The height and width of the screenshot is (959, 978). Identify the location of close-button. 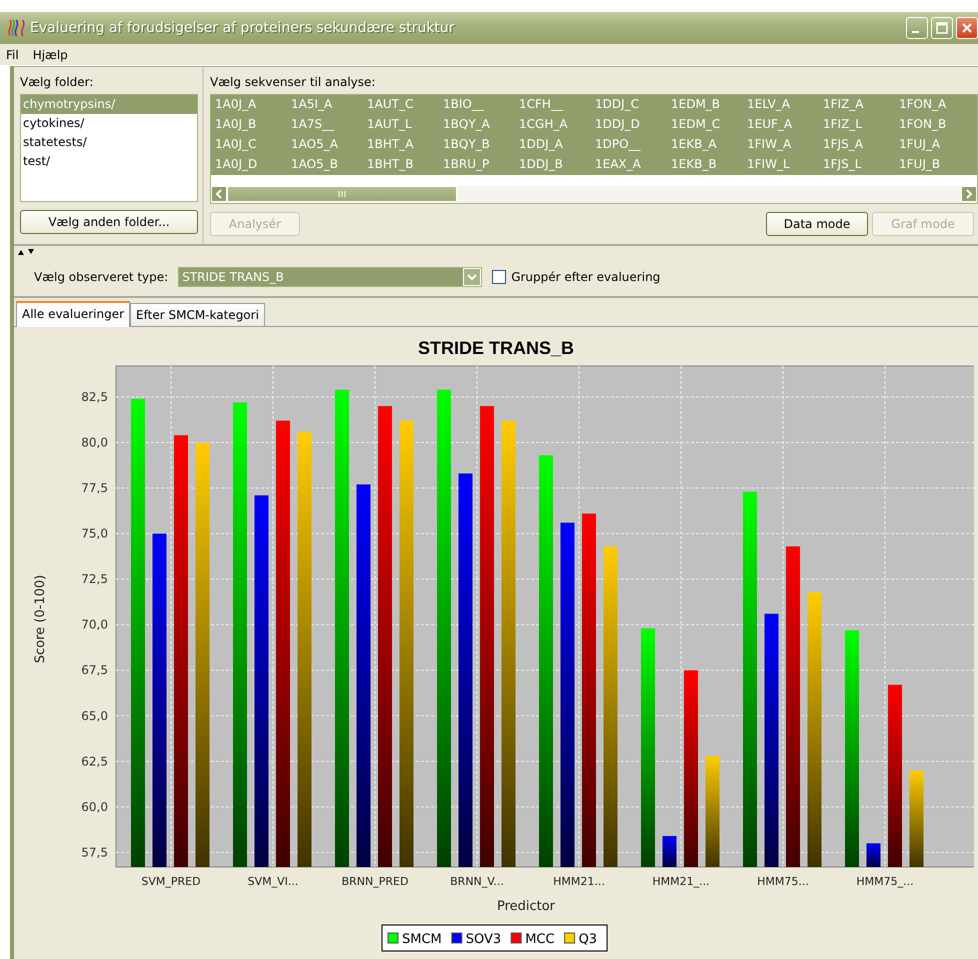
(967, 28).